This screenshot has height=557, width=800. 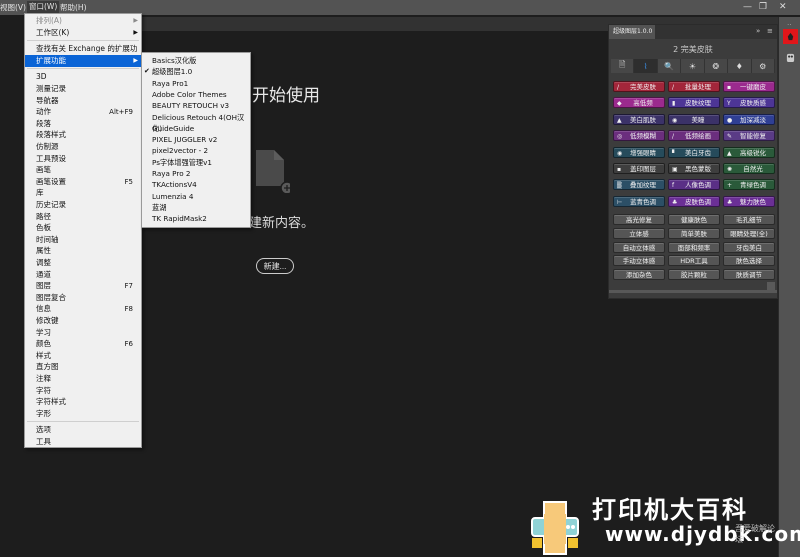 I want to click on menu-view: 视图(V), so click(x=13, y=7).